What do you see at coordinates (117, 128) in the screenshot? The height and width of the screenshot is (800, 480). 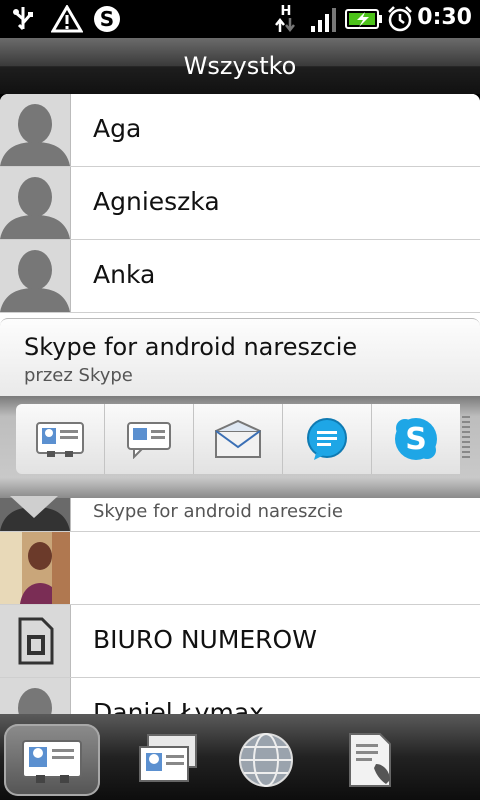 I see `contact-name: Aga` at bounding box center [117, 128].